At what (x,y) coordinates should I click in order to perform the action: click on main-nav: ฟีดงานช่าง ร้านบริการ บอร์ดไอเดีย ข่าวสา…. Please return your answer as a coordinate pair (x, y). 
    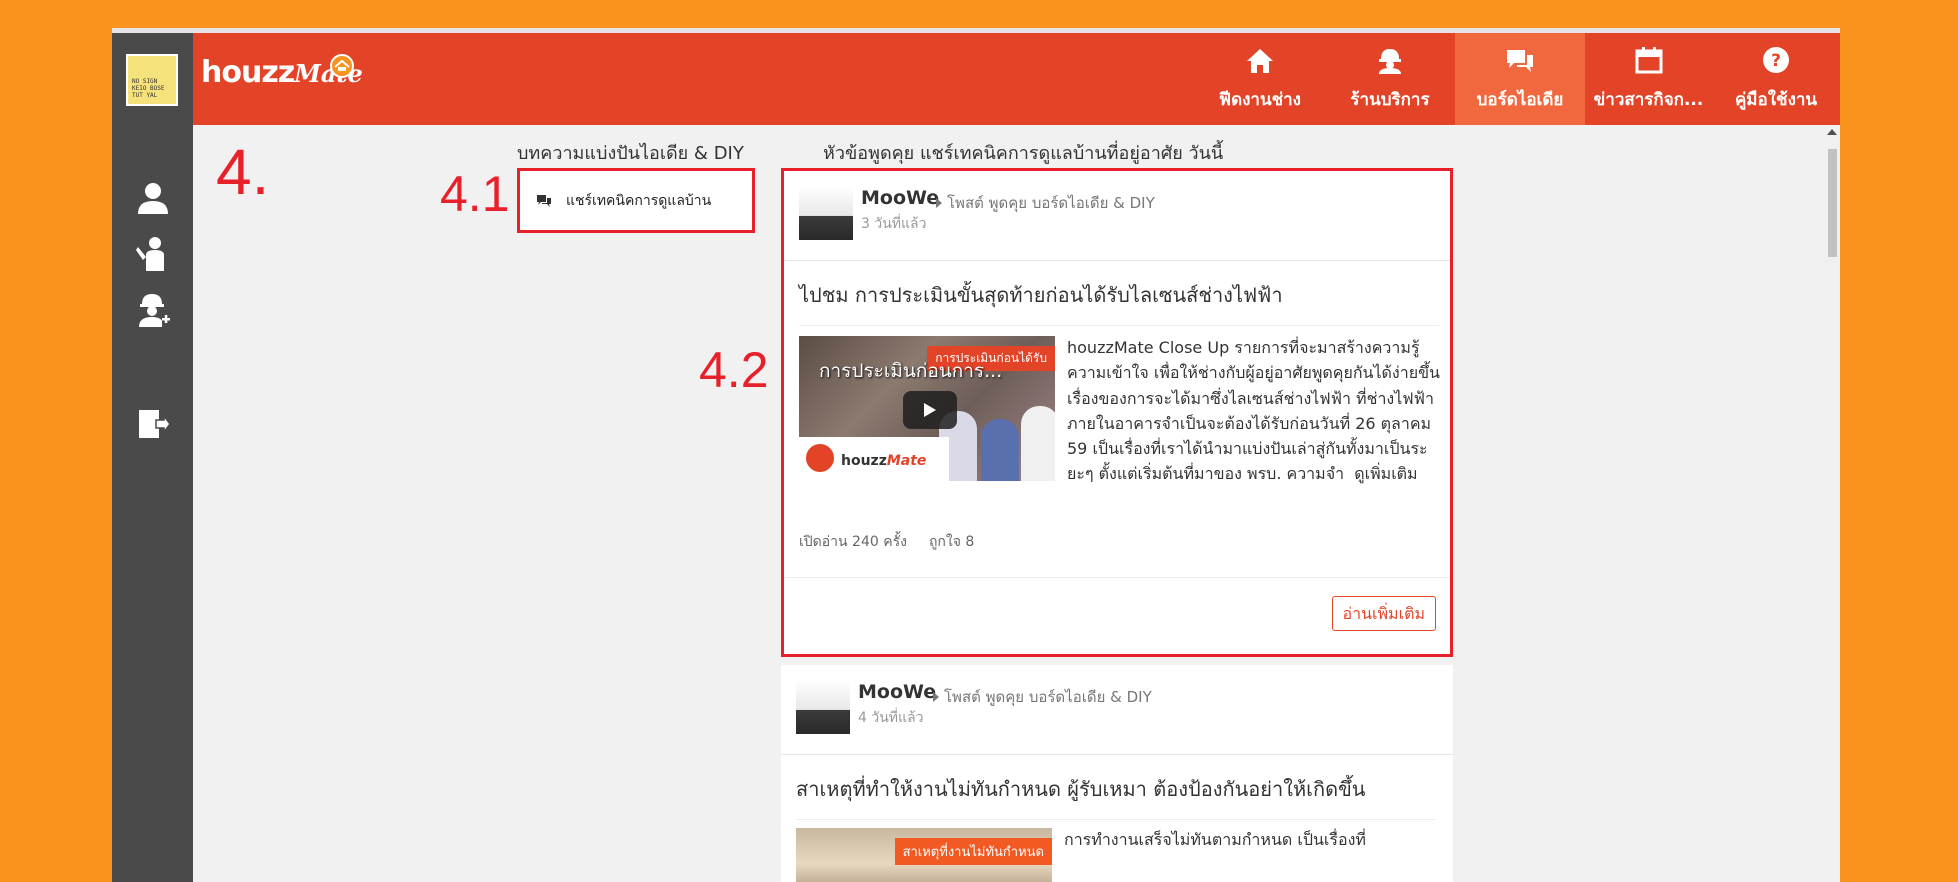
    Looking at the image, I should click on (1517, 79).